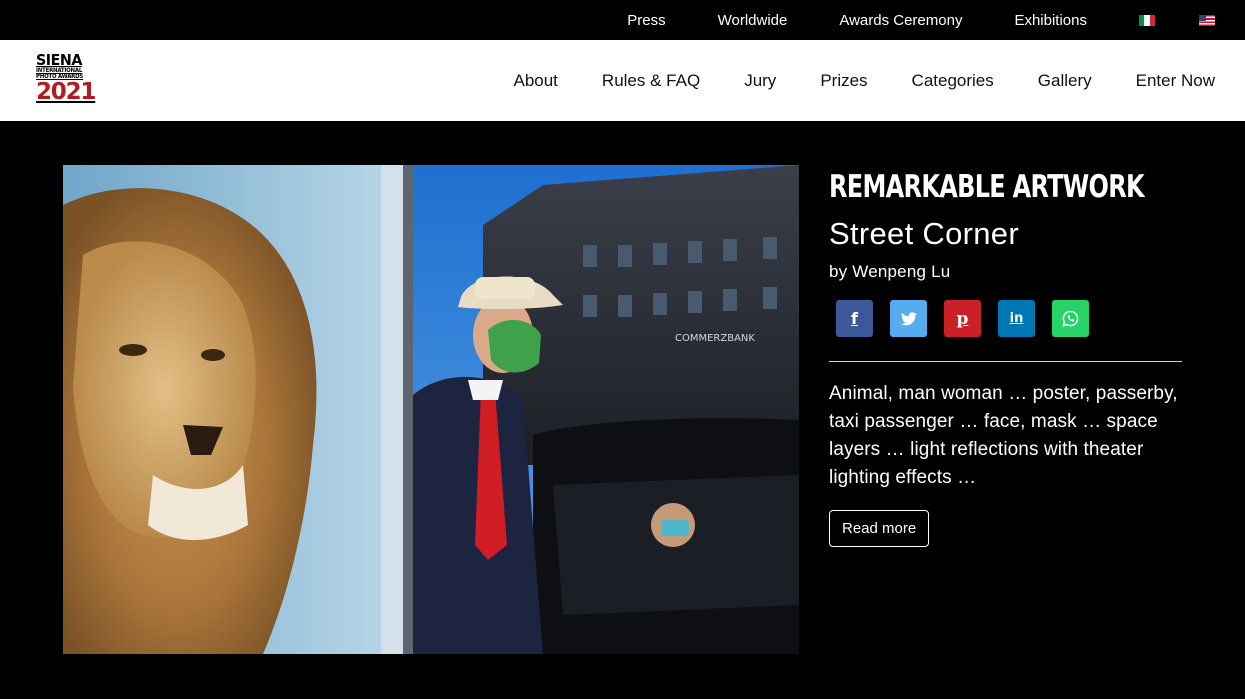 The height and width of the screenshot is (699, 1245). What do you see at coordinates (1005, 361) in the screenshot?
I see `divider` at bounding box center [1005, 361].